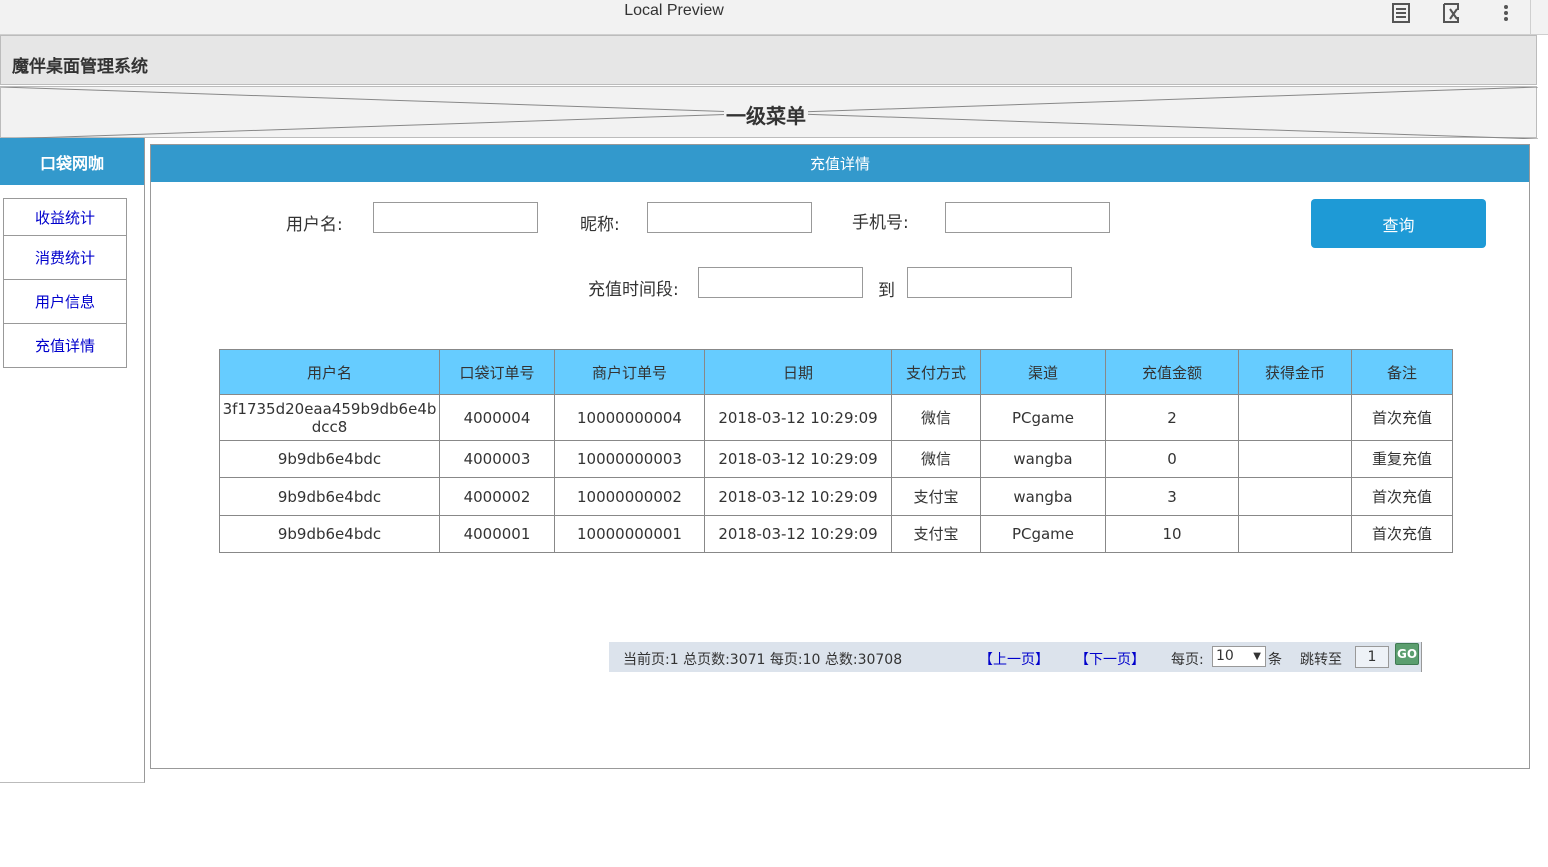  I want to click on cell-pocket-order: 4000003, so click(497, 459).